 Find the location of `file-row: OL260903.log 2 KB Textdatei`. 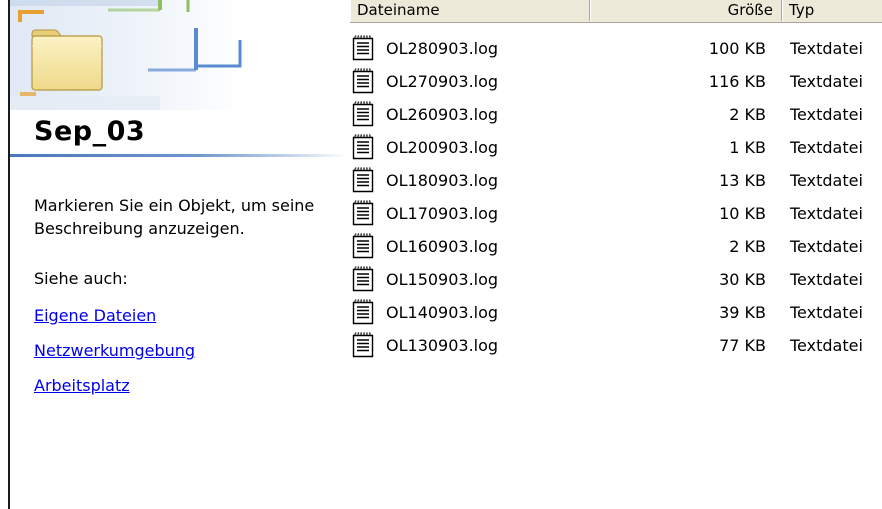

file-row: OL260903.log 2 KB Textdatei is located at coordinates (616, 115).